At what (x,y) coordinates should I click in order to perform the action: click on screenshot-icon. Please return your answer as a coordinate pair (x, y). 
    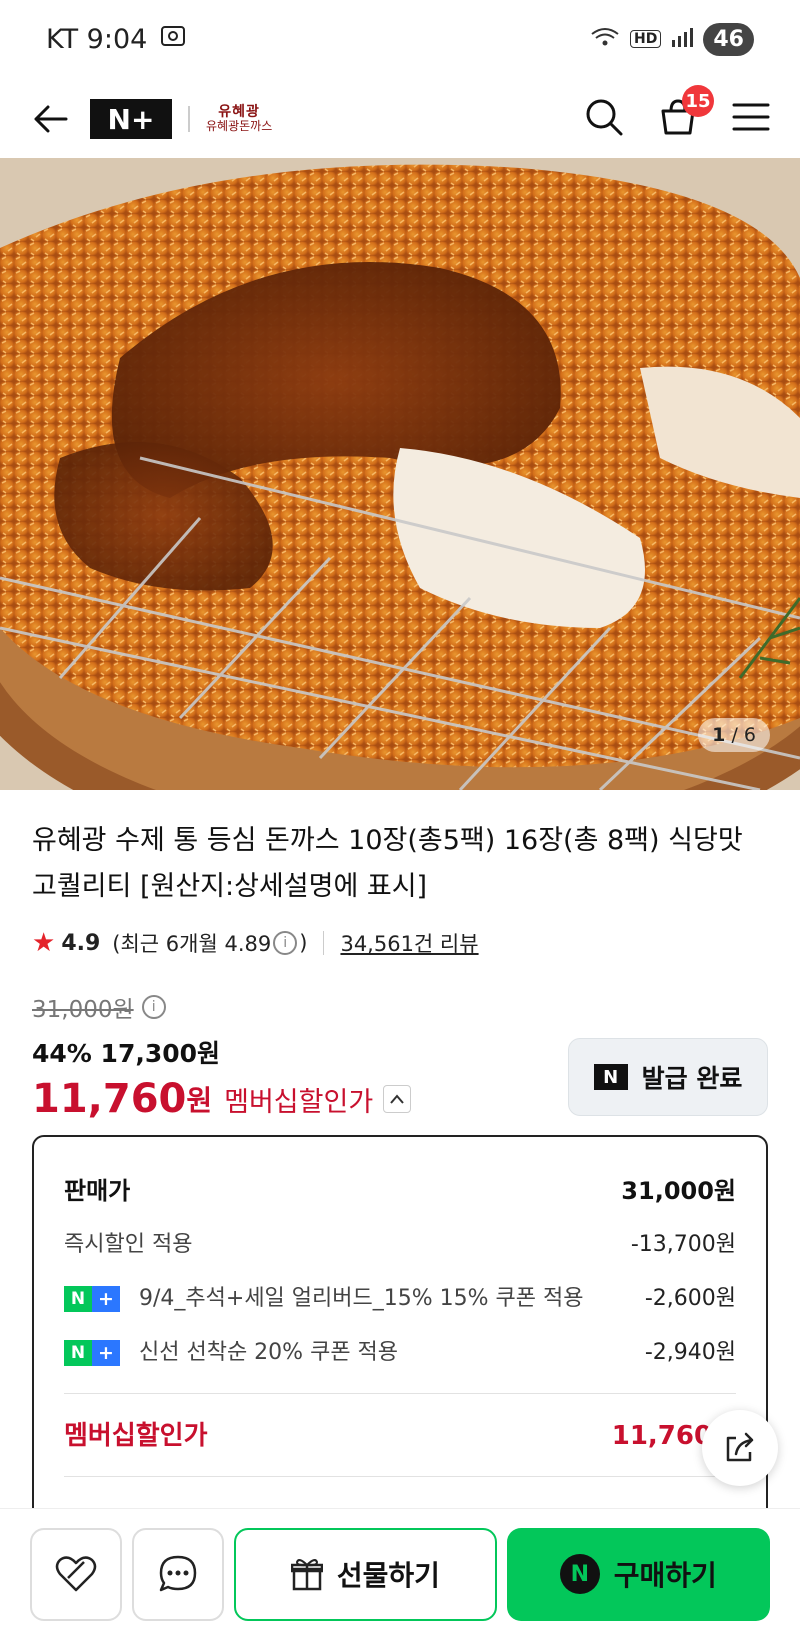
    Looking at the image, I should click on (173, 39).